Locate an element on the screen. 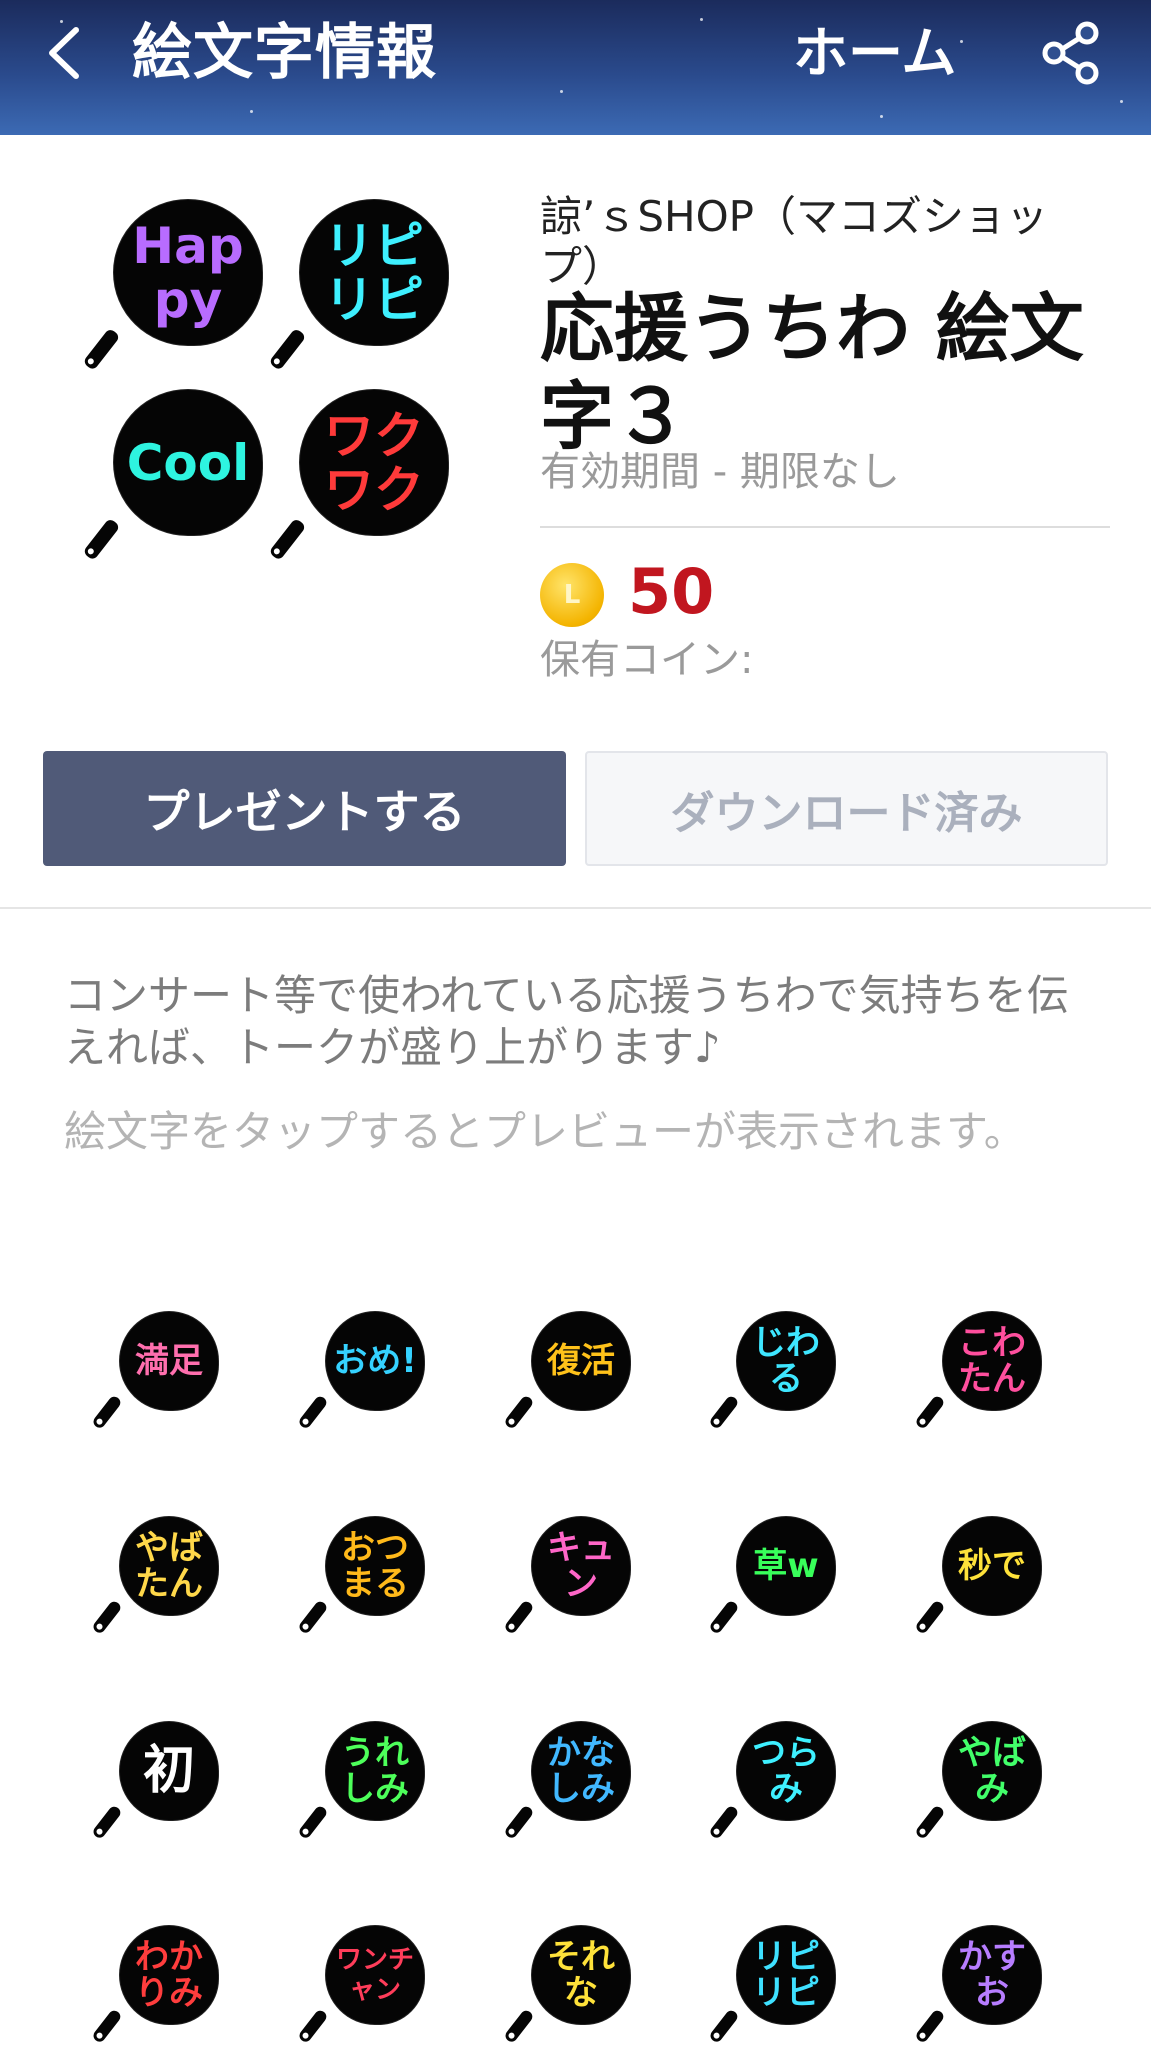  page-title: 絵文字情報 is located at coordinates (284, 53).